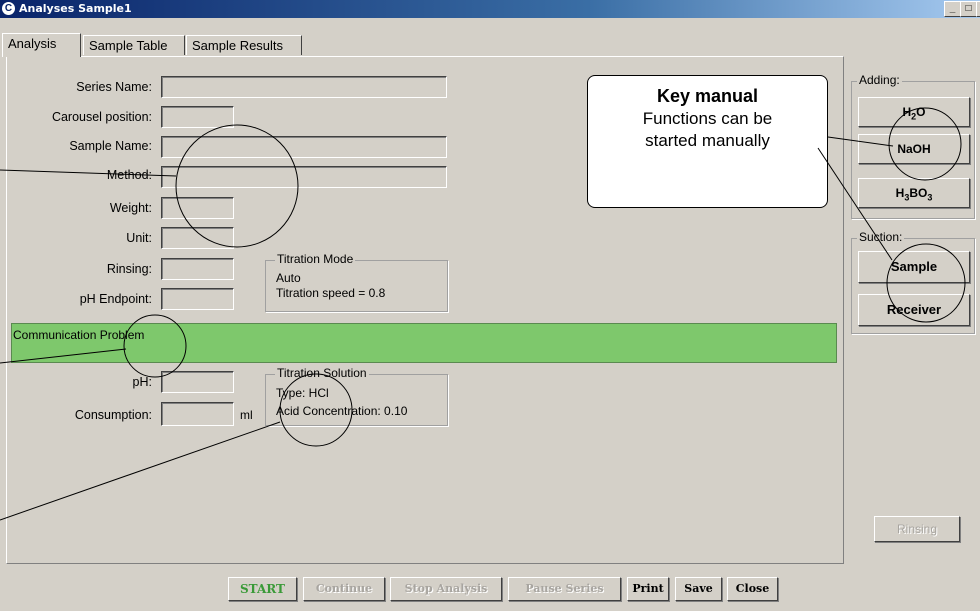 The image size is (980, 611). What do you see at coordinates (860, 141) in the screenshot?
I see `naoh-pointer-line` at bounding box center [860, 141].